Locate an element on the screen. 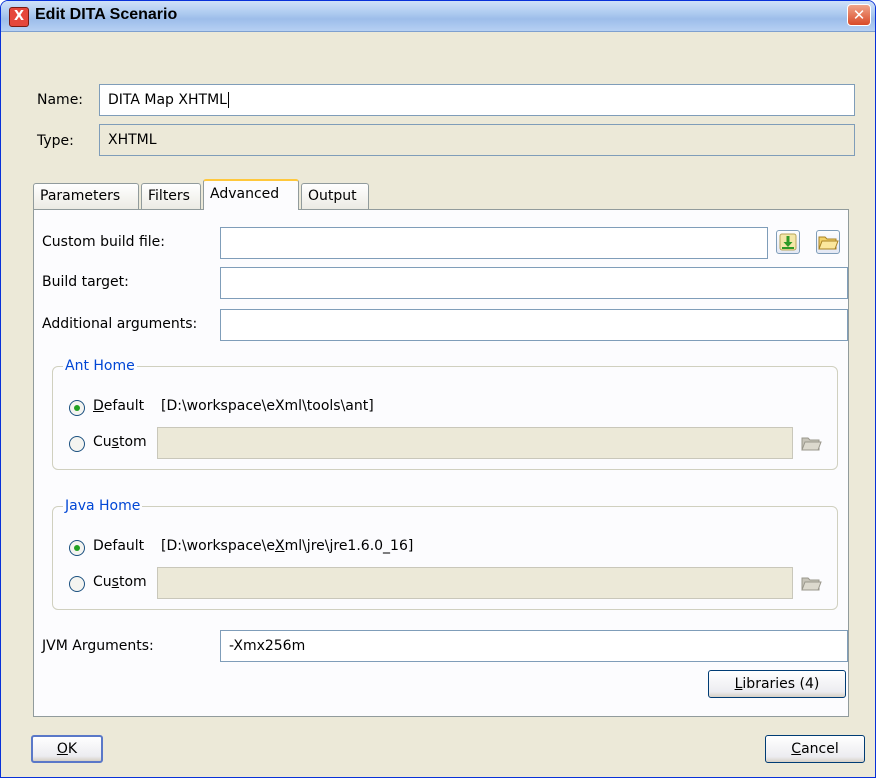  tab-parameters: Parameters is located at coordinates (86, 196).